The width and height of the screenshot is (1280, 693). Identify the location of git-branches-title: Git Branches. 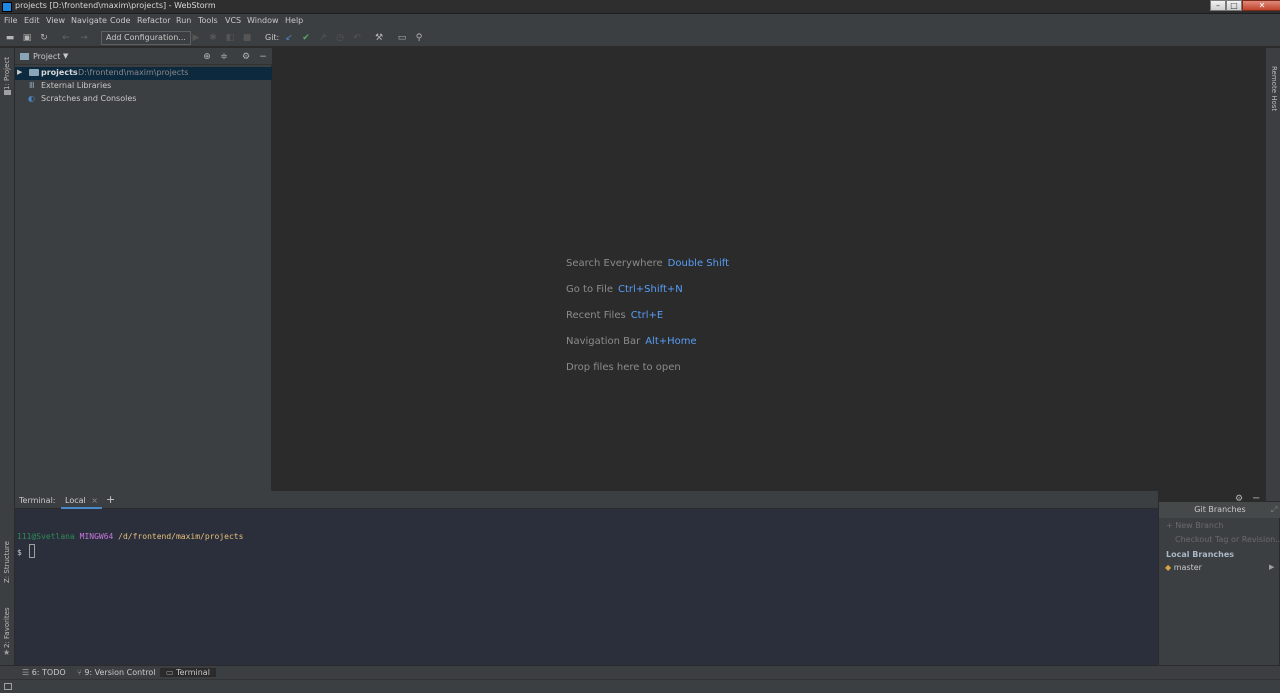
(1219, 510).